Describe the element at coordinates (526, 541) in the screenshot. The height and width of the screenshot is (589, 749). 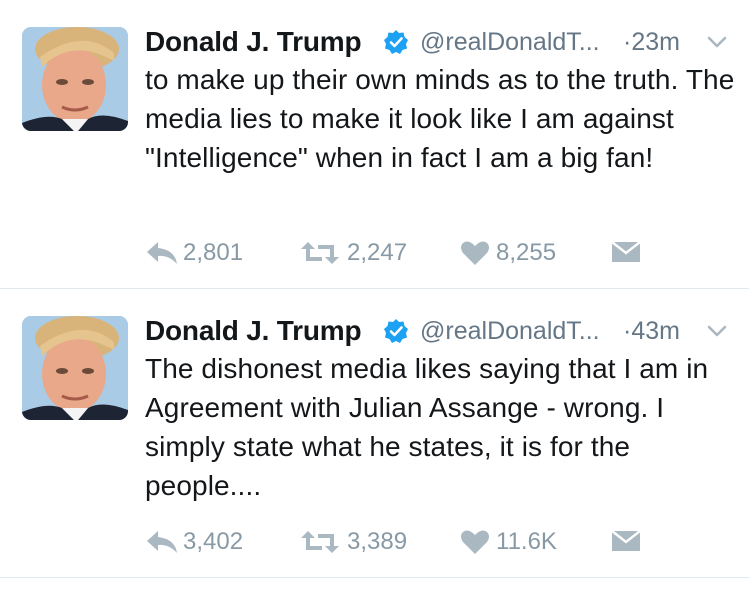
I see `like-count: 11.6K` at that location.